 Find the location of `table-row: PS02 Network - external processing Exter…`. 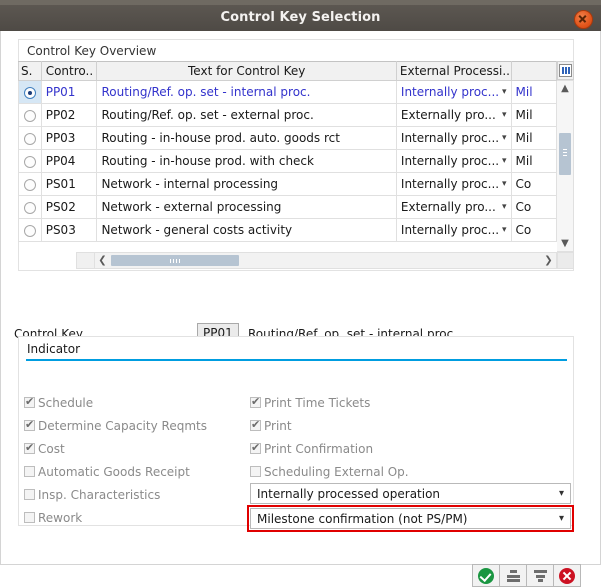

table-row: PS02 Network - external processing Exter… is located at coordinates (288, 207).